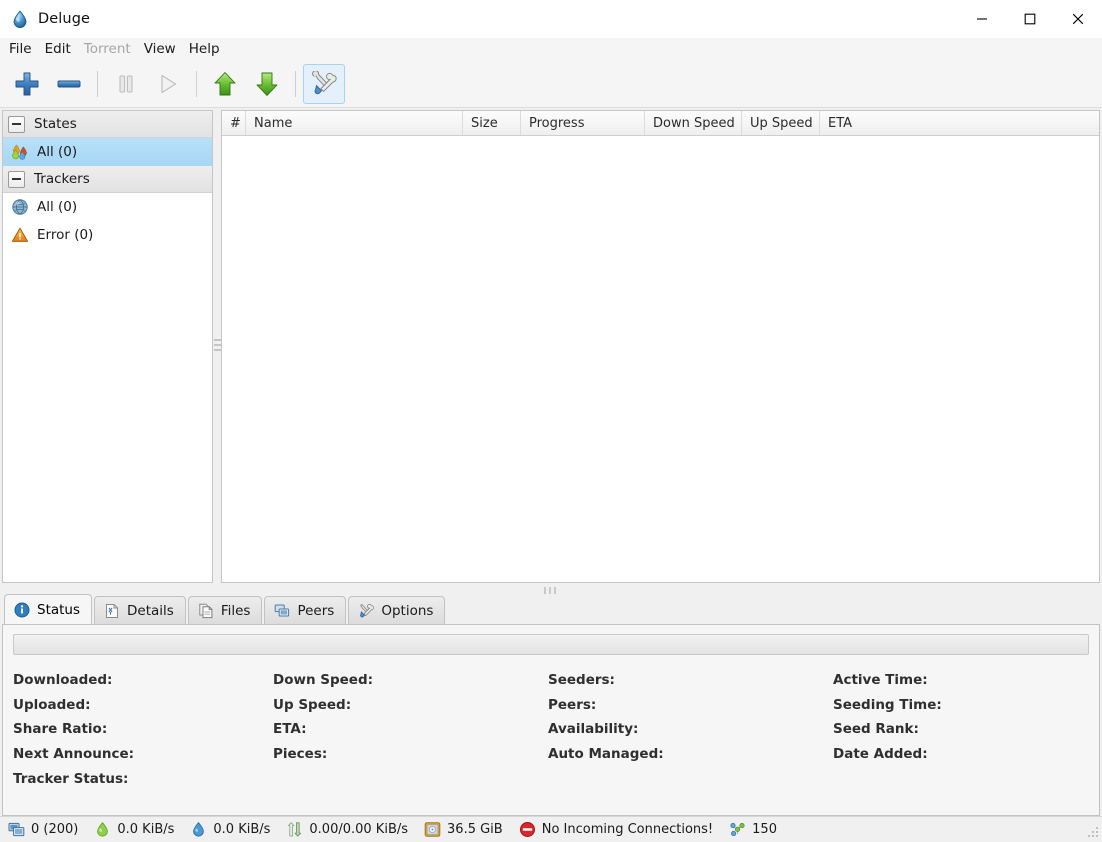 This screenshot has height=842, width=1102. Describe the element at coordinates (52, 704) in the screenshot. I see `stat-label-uploaded: Uploaded:` at that location.